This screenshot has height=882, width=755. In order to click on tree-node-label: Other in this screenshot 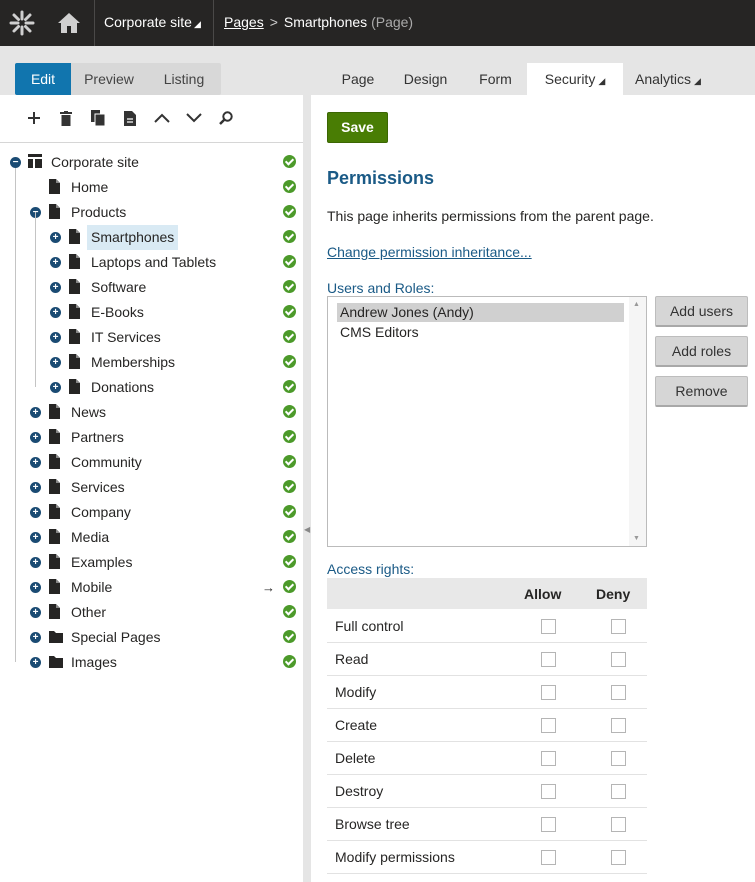, I will do `click(88, 612)`.